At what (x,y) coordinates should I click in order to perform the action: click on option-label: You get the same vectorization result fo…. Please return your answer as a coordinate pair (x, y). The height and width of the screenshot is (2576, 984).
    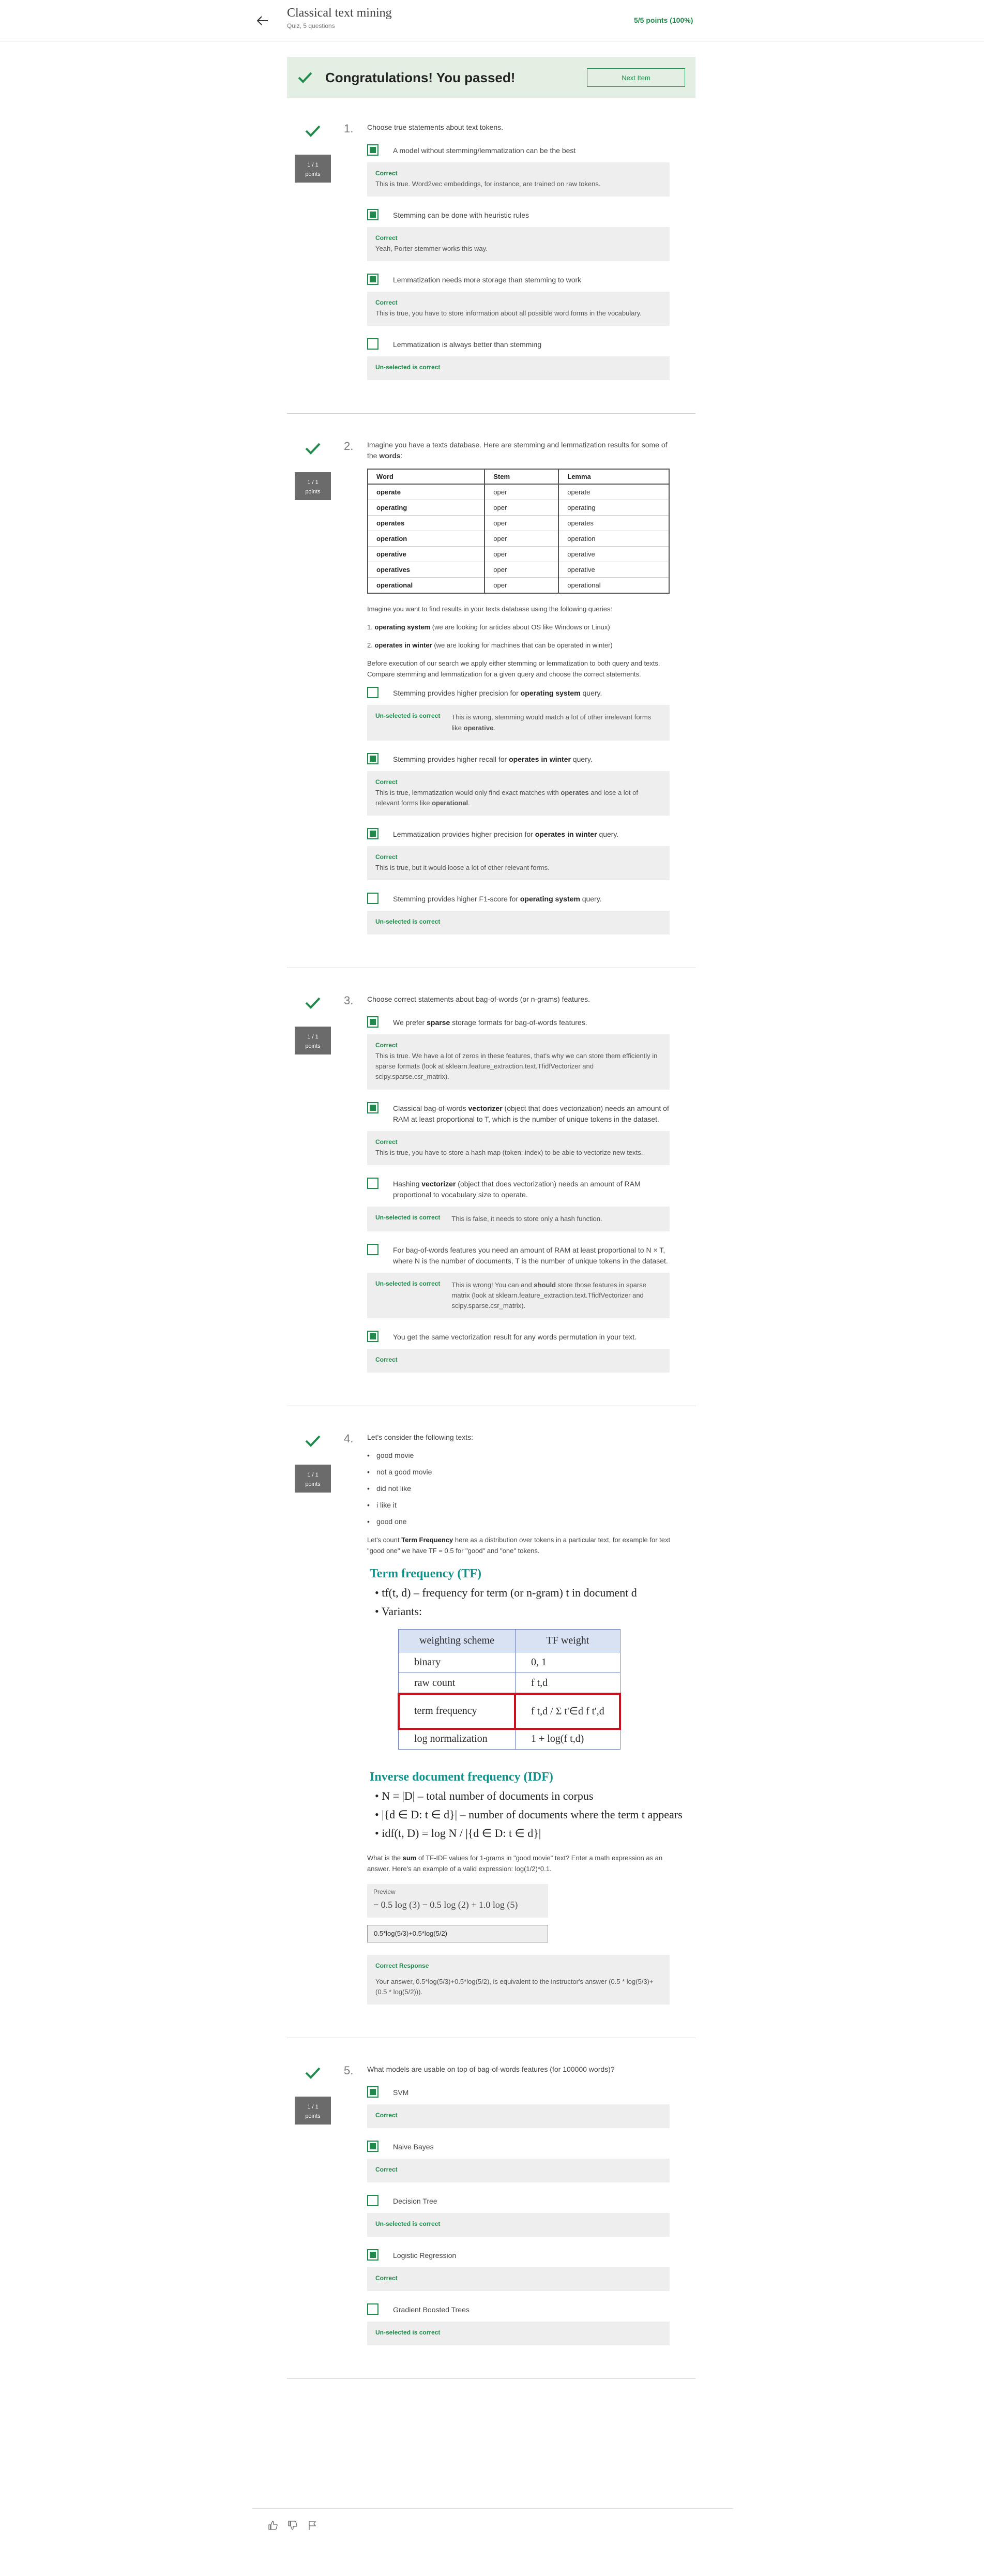
    Looking at the image, I should click on (515, 1337).